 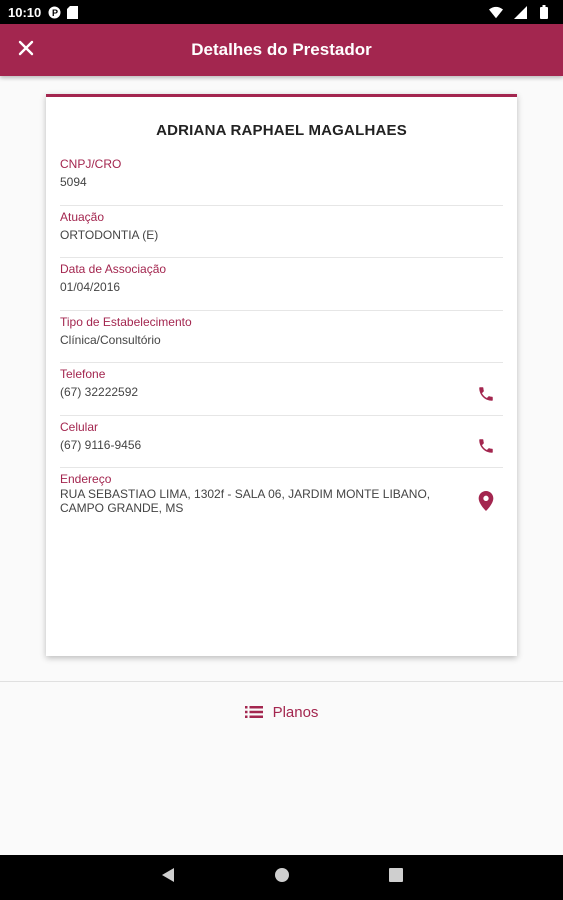 What do you see at coordinates (496, 12) in the screenshot?
I see `wifi-icon` at bounding box center [496, 12].